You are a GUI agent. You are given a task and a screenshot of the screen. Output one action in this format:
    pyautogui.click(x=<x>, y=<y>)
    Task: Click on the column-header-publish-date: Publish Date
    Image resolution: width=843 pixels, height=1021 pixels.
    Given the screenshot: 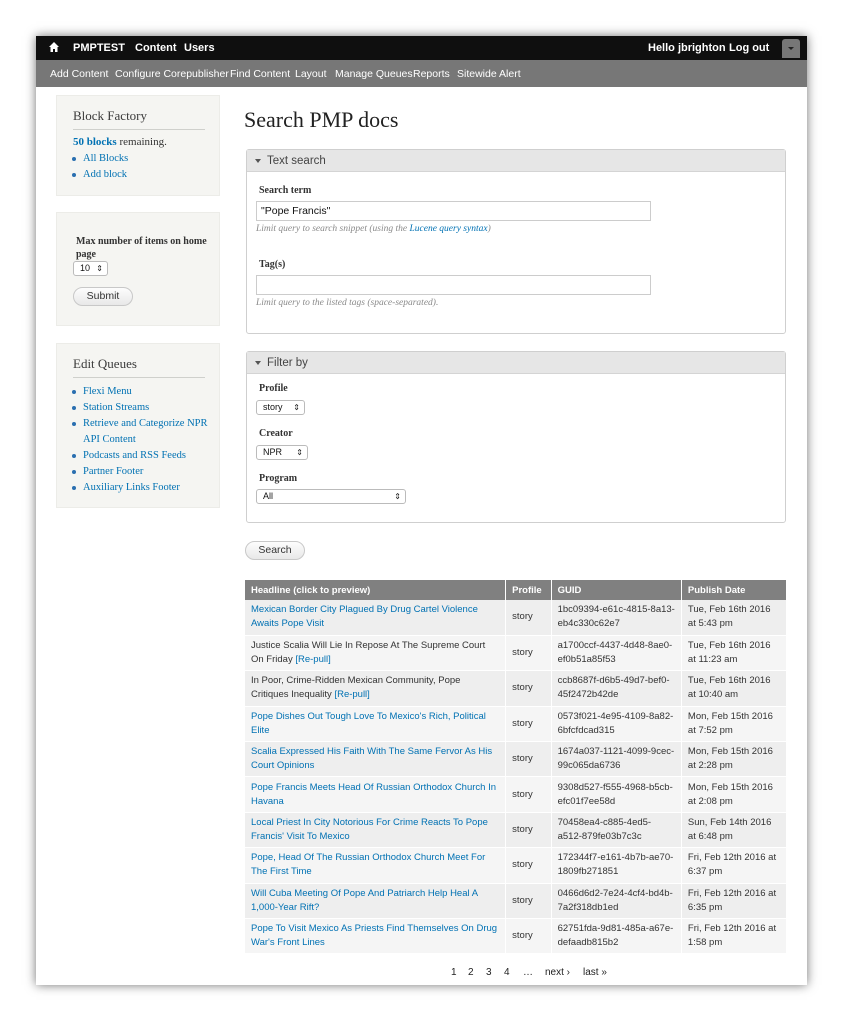 What is the action you would take?
    pyautogui.click(x=734, y=590)
    